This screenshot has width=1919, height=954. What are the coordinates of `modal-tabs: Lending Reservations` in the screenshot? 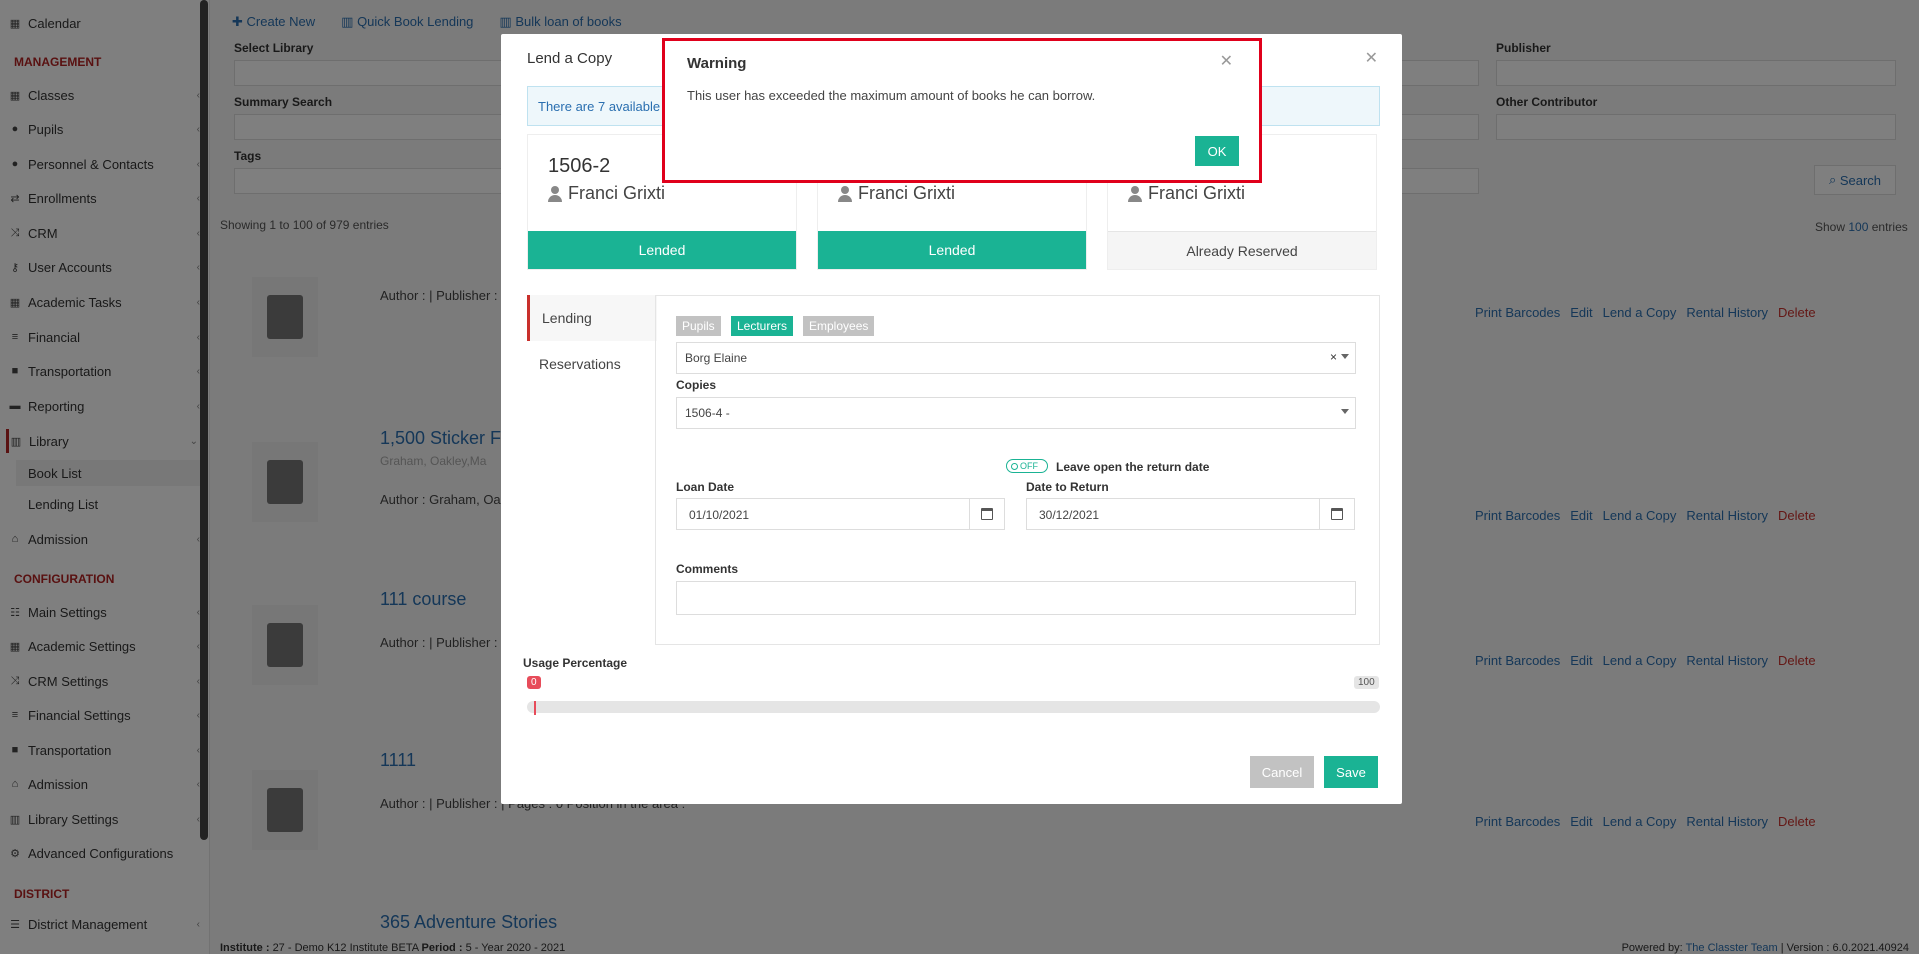 It's located at (592, 341).